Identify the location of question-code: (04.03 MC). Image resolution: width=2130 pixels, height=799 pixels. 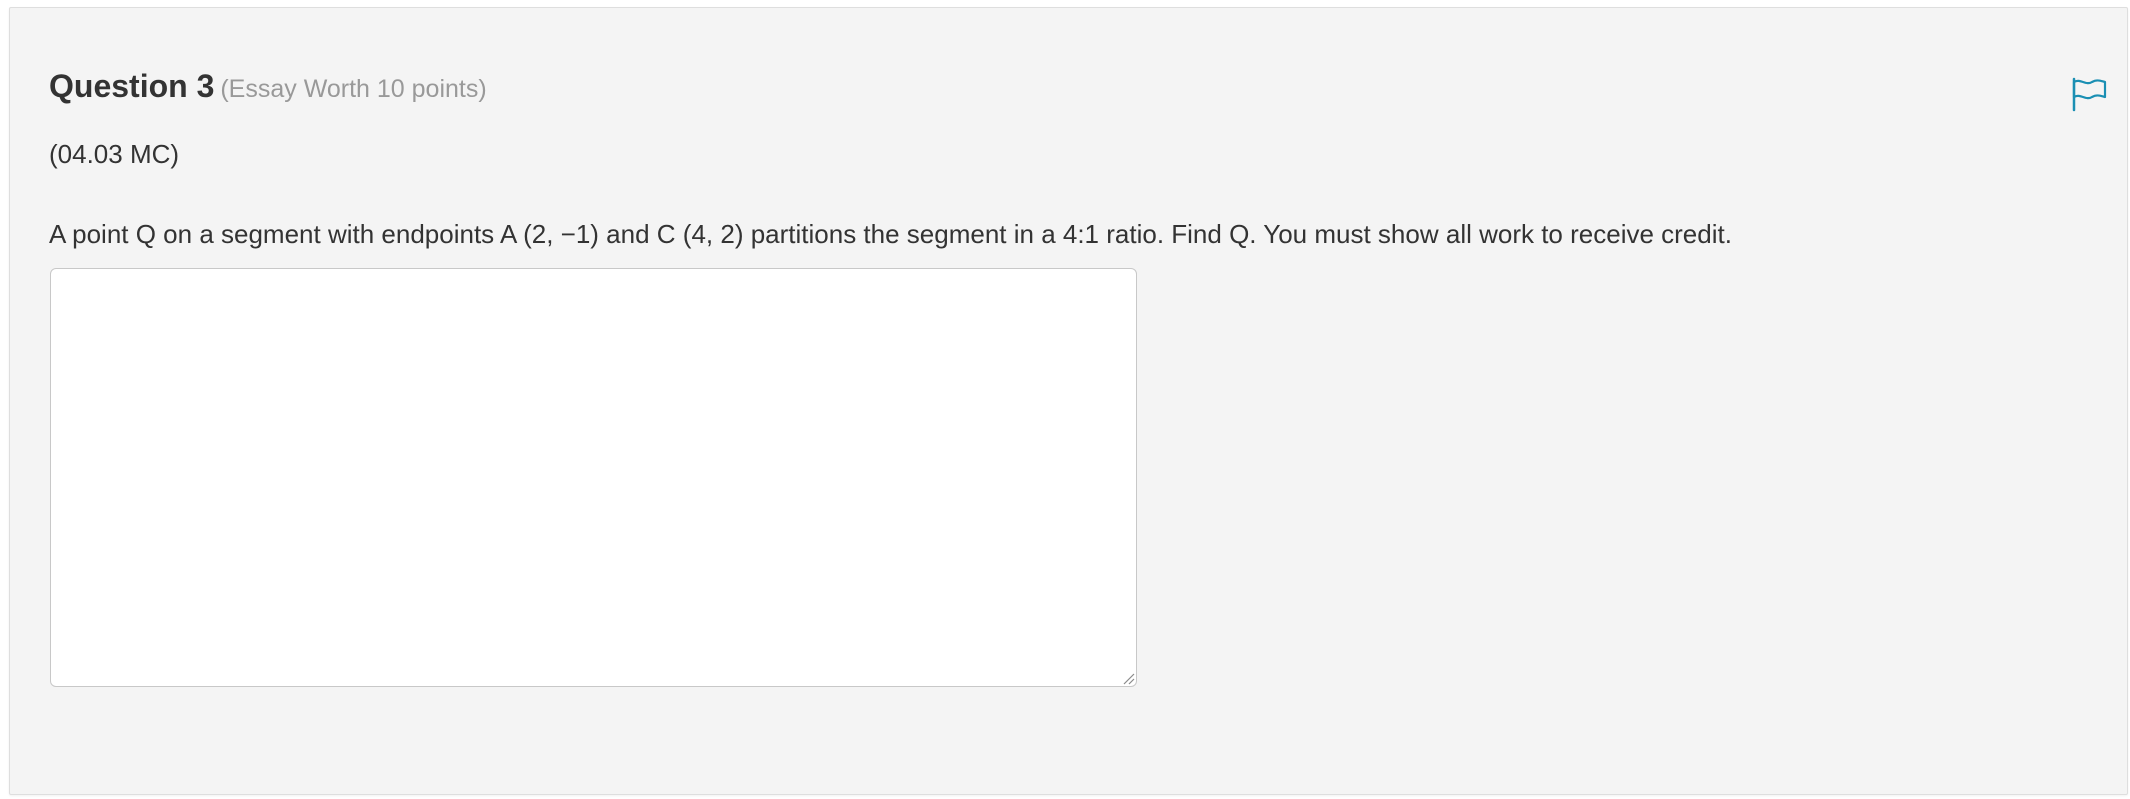
(114, 154).